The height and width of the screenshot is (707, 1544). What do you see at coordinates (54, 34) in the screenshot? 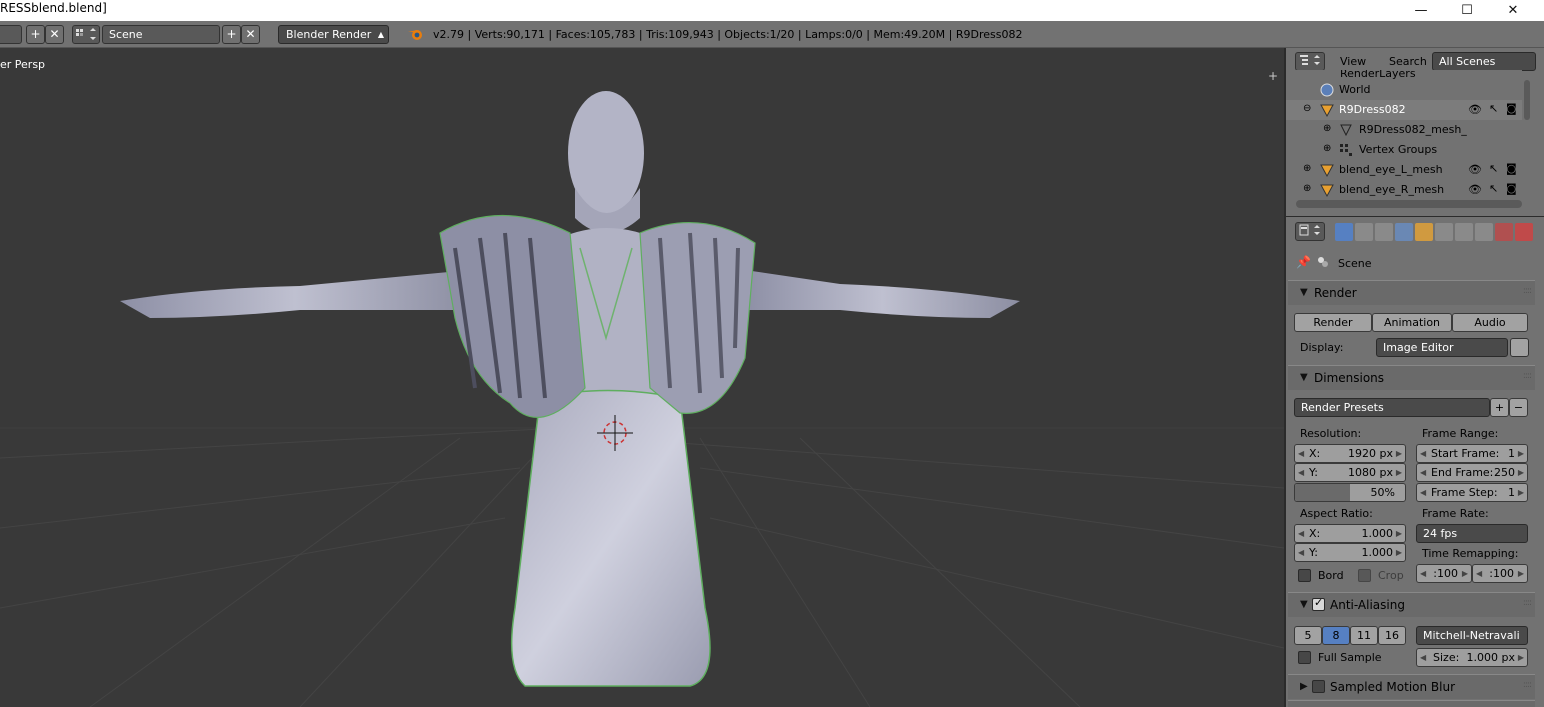
I see `screen-remove-button: ✕` at bounding box center [54, 34].